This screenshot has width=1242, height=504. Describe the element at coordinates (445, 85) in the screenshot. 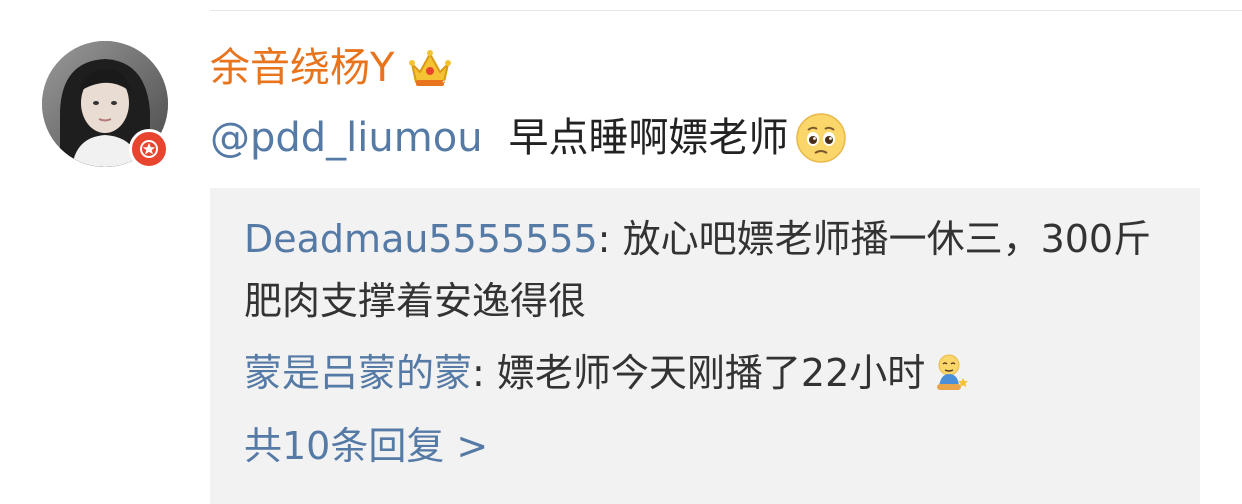

I see `svg-text: 2` at that location.